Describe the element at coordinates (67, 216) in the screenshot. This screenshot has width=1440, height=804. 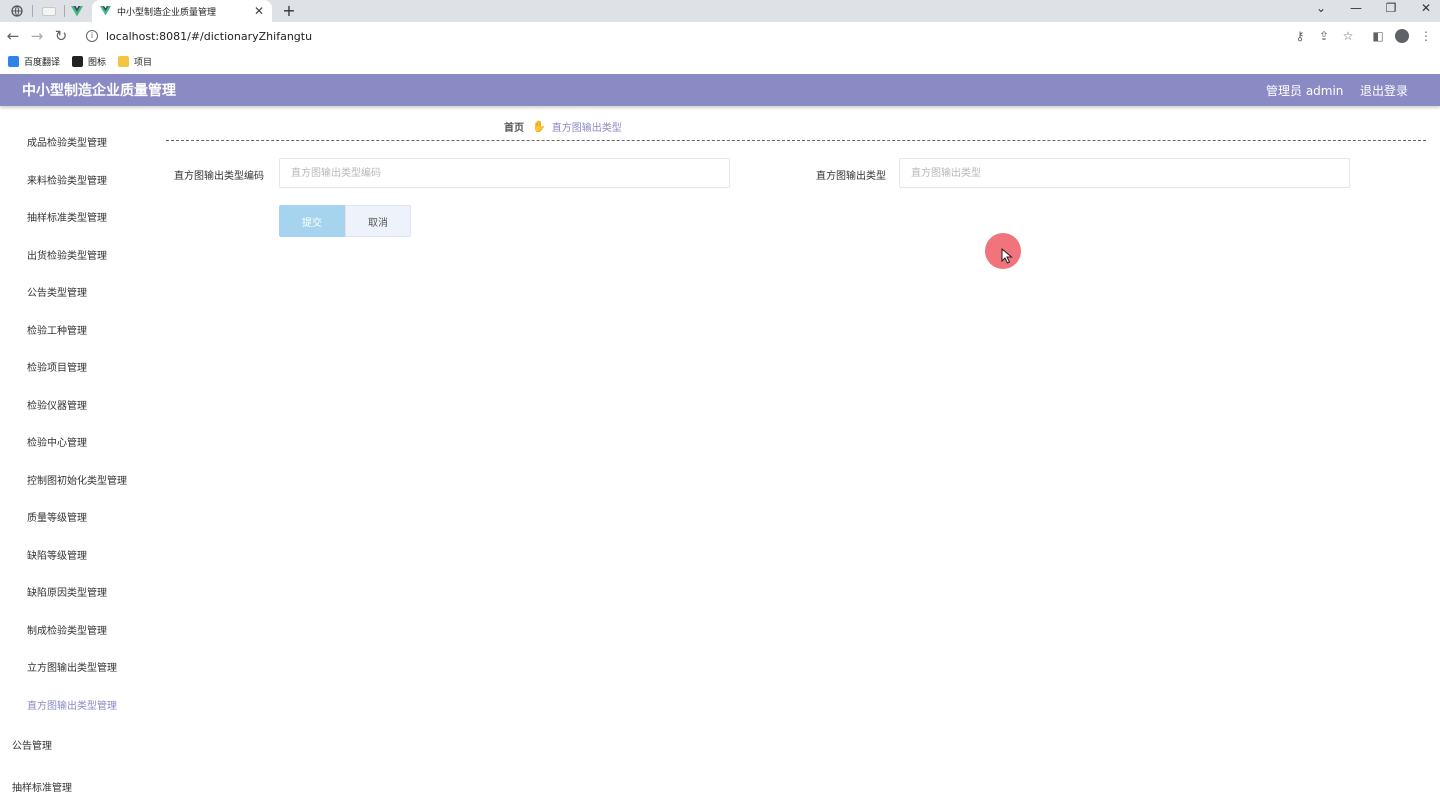
I see `sidebar-item: 抽样标准类型管理` at that location.